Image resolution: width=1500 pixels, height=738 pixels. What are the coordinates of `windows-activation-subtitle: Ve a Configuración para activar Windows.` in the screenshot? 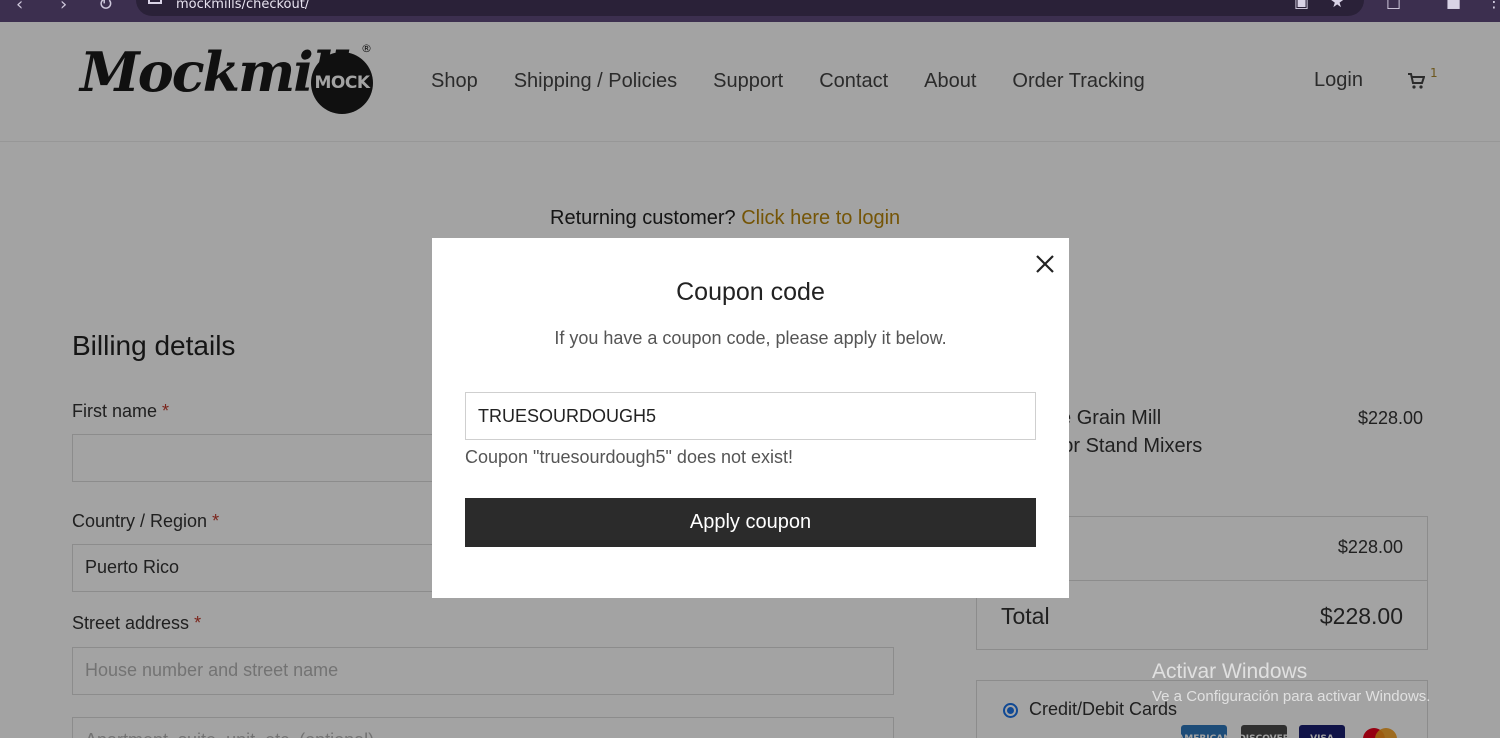 It's located at (1291, 696).